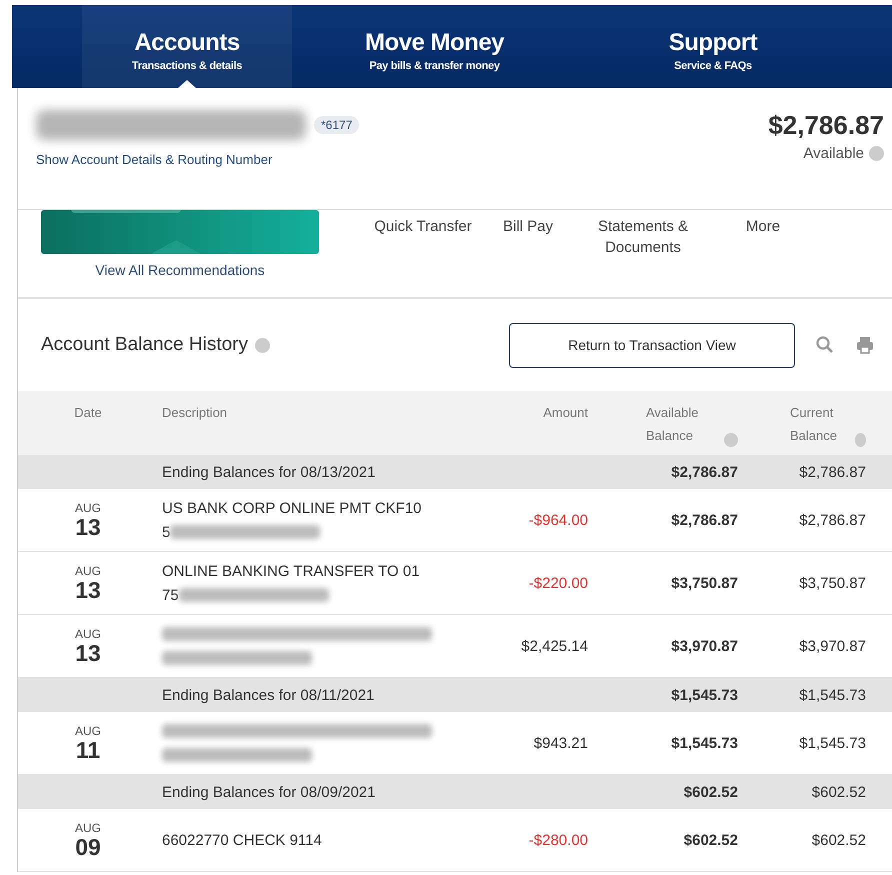 The width and height of the screenshot is (892, 875). What do you see at coordinates (291, 571) in the screenshot?
I see `table-cell: ONLINE BANKING TRANSFER TO 01` at bounding box center [291, 571].